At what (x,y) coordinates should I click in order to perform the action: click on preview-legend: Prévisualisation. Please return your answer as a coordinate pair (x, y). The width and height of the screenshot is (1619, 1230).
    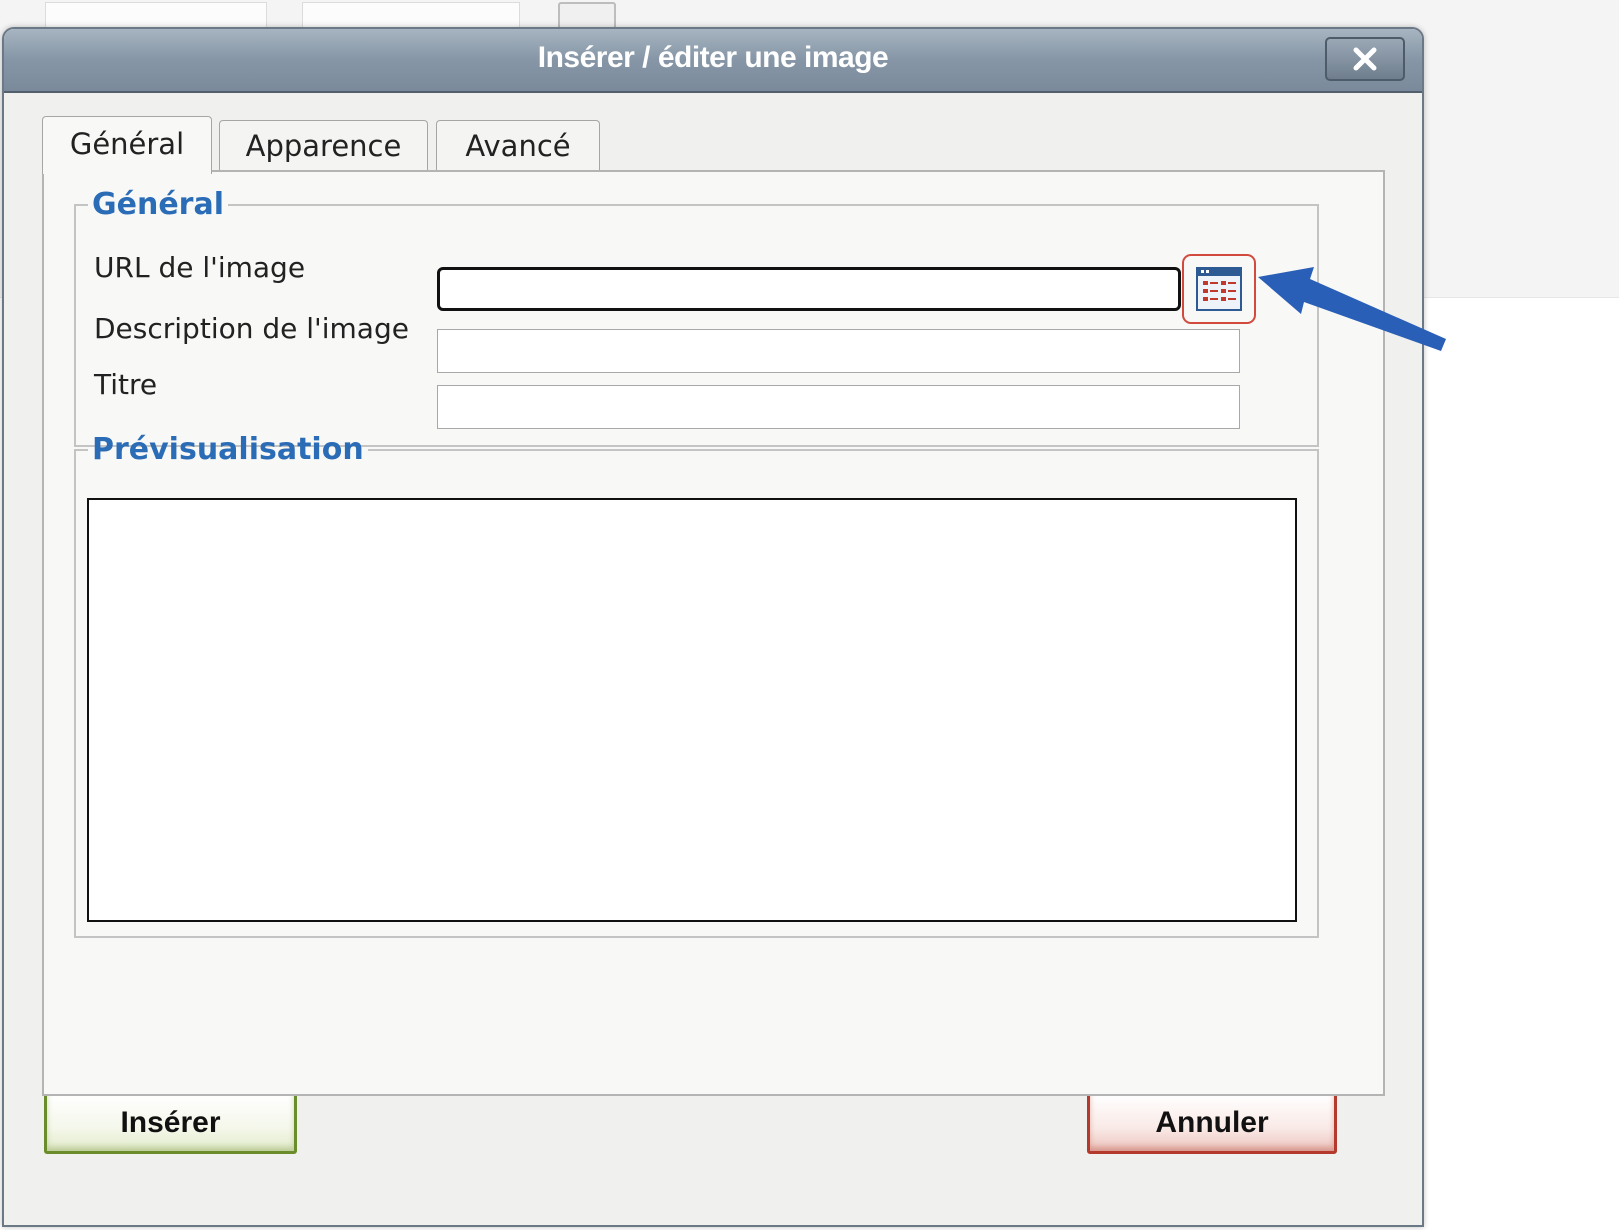
    Looking at the image, I should click on (228, 449).